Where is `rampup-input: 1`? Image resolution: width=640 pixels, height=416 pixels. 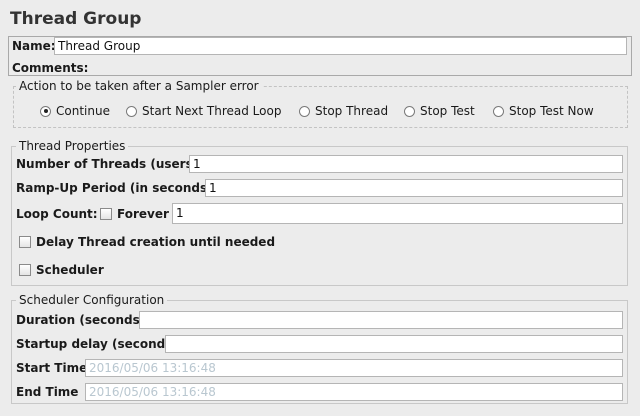
rampup-input: 1 is located at coordinates (414, 188).